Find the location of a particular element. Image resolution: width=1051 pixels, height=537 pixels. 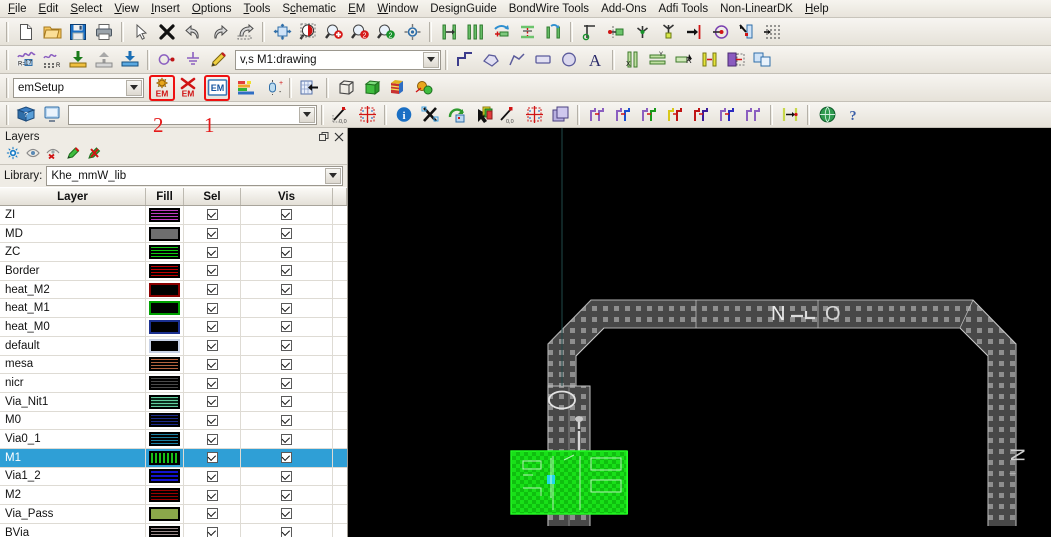

layer-select-combo: v,s M1:drawing is located at coordinates (338, 59).